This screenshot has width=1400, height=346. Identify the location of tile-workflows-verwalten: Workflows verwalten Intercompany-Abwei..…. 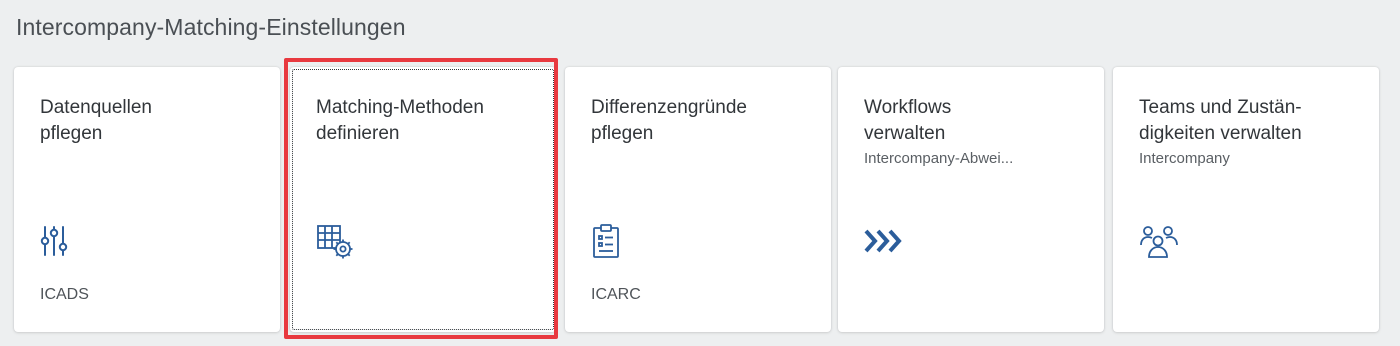
(971, 199).